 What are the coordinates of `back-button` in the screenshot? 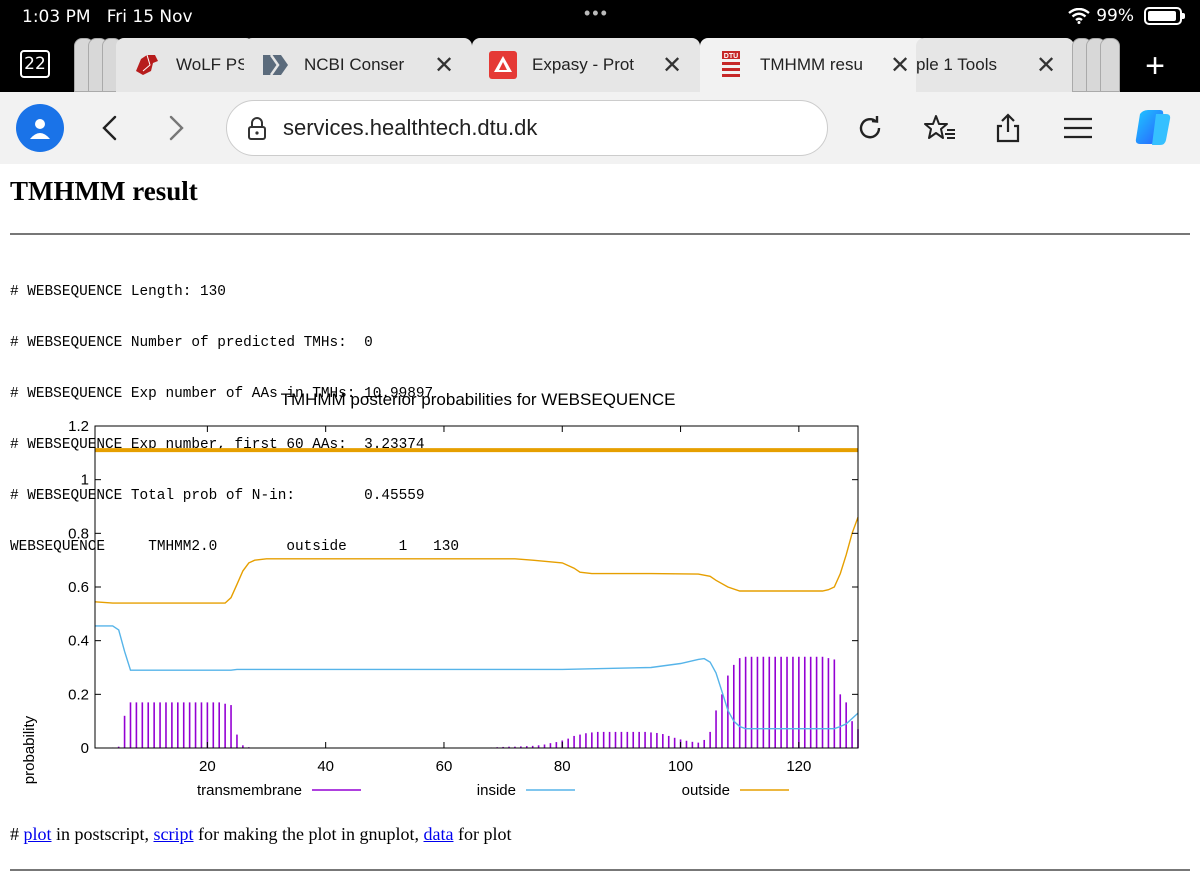 It's located at (110, 128).